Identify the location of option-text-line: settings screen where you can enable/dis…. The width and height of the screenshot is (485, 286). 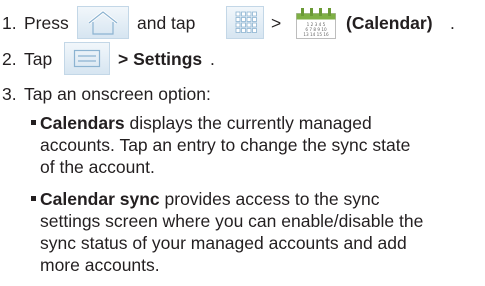
(232, 221).